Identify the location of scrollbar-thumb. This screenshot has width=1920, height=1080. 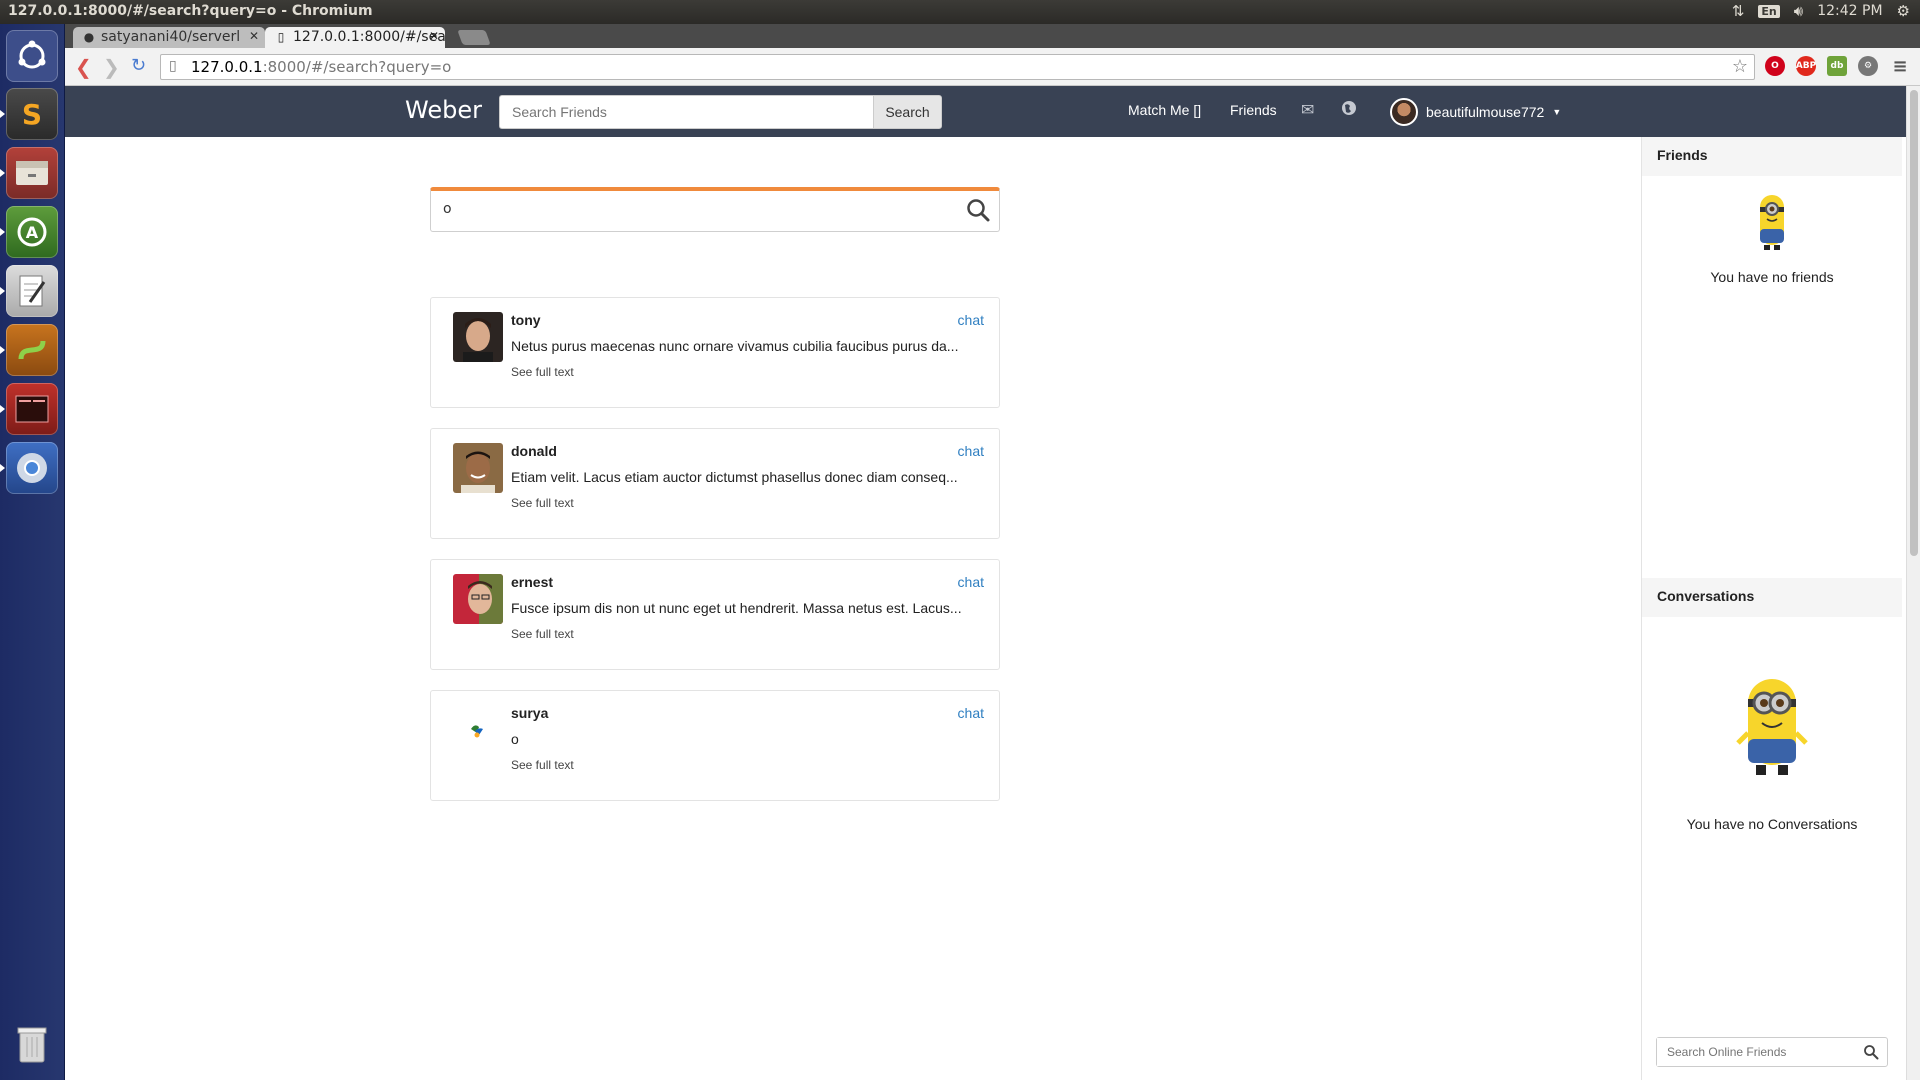
(1914, 323).